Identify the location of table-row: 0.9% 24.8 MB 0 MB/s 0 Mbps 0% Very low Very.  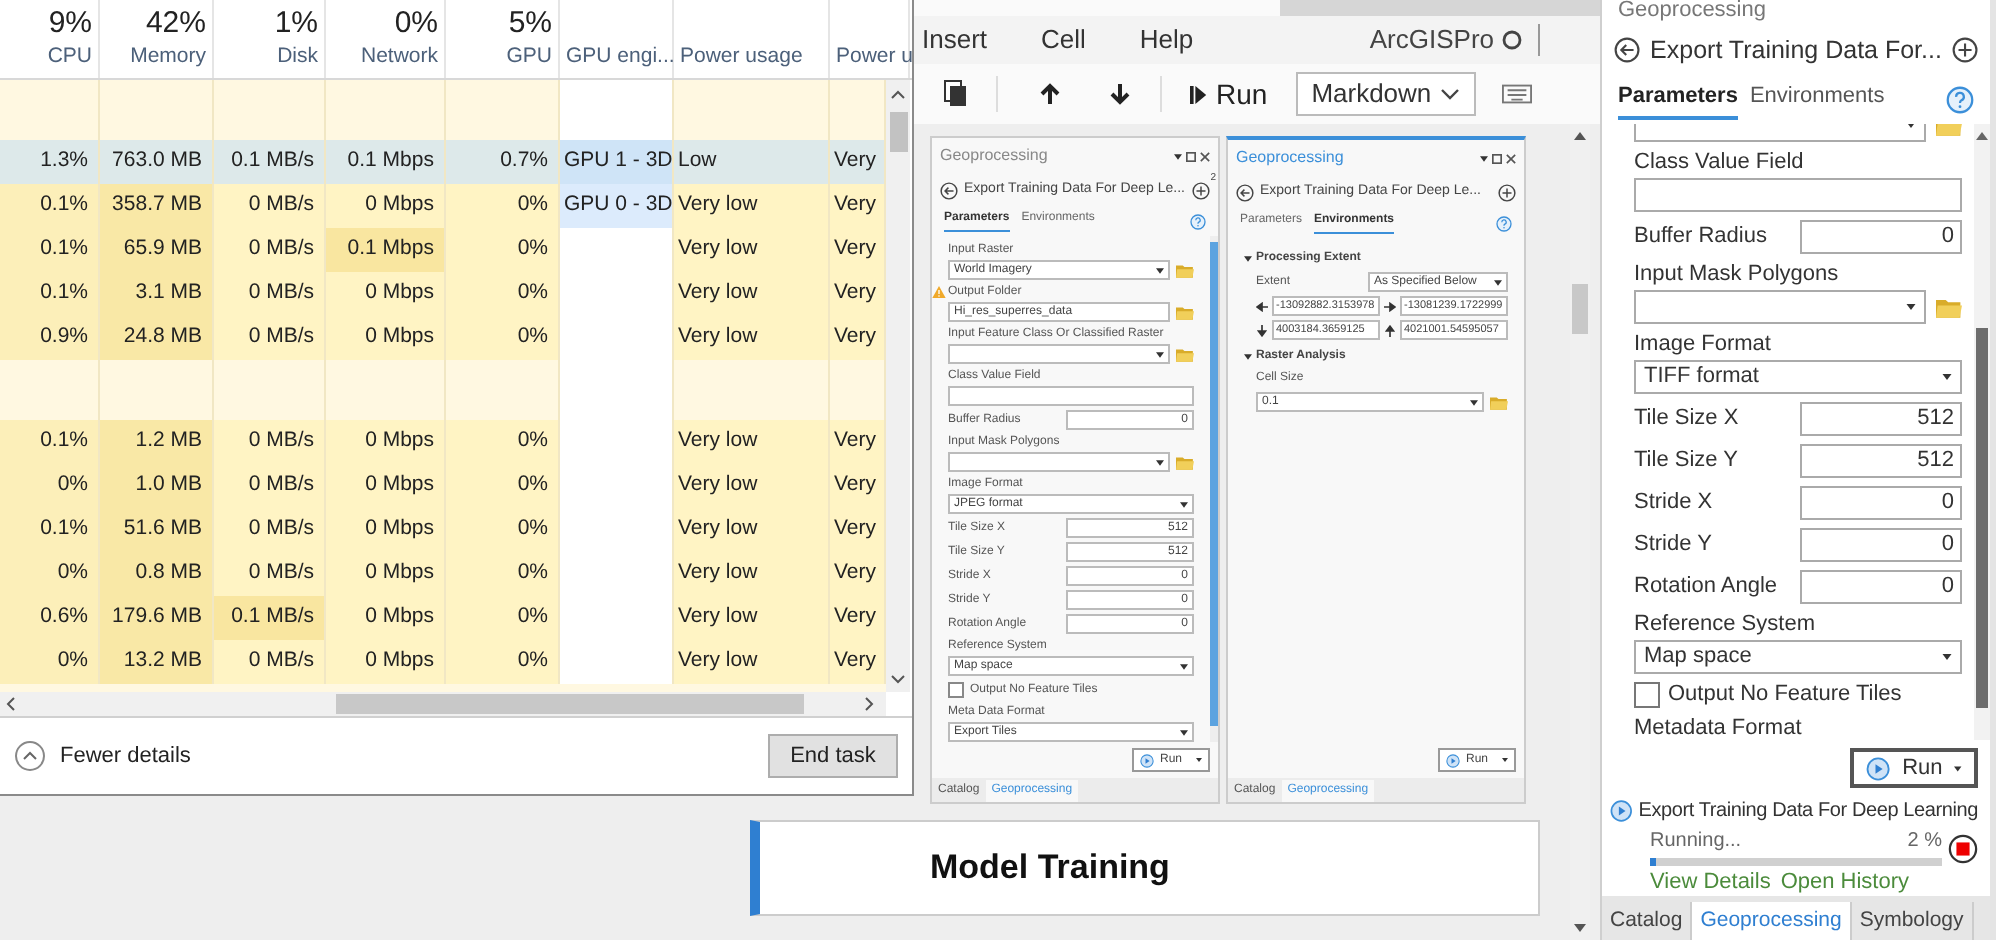
(443, 338).